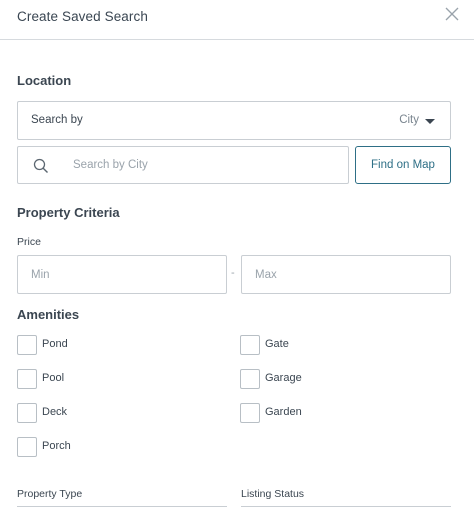 This screenshot has height=508, width=474. Describe the element at coordinates (53, 378) in the screenshot. I see `amenity-label: Pool` at that location.